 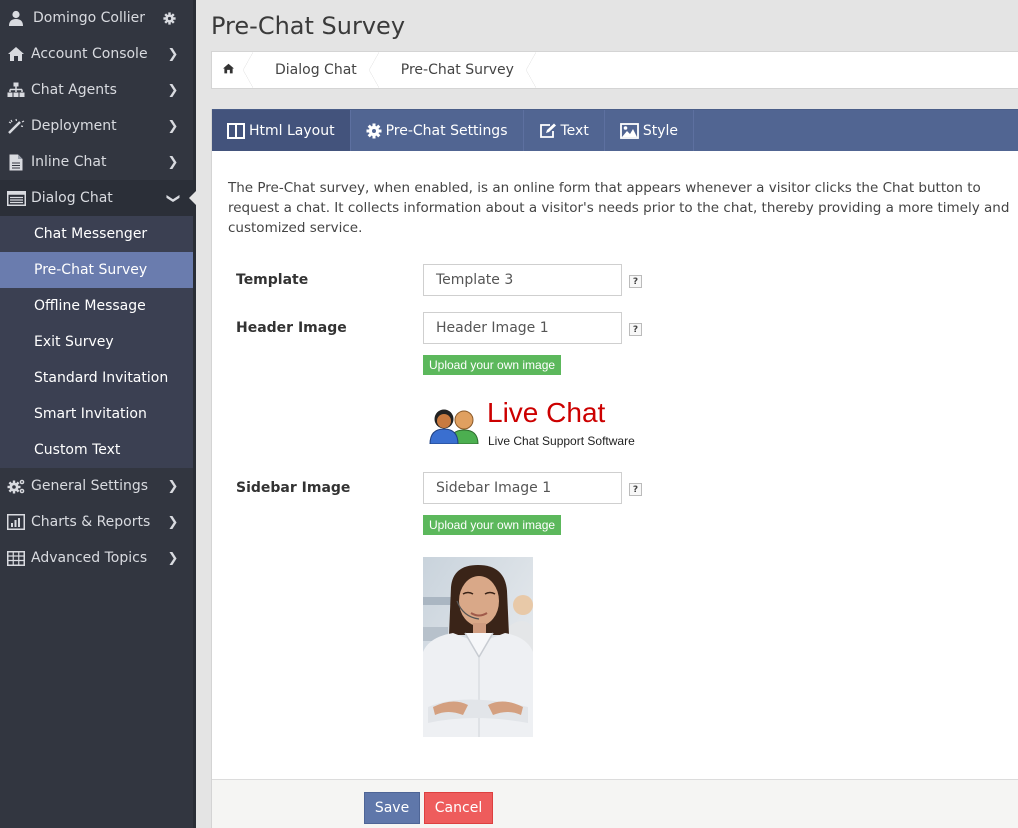 I want to click on submenu-item-chat-messenger: Chat Messenger, so click(x=96, y=234).